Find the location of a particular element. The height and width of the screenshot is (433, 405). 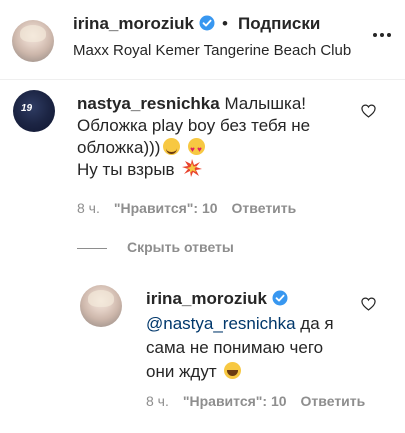

comment-username: nastya_resnichka is located at coordinates (148, 103).